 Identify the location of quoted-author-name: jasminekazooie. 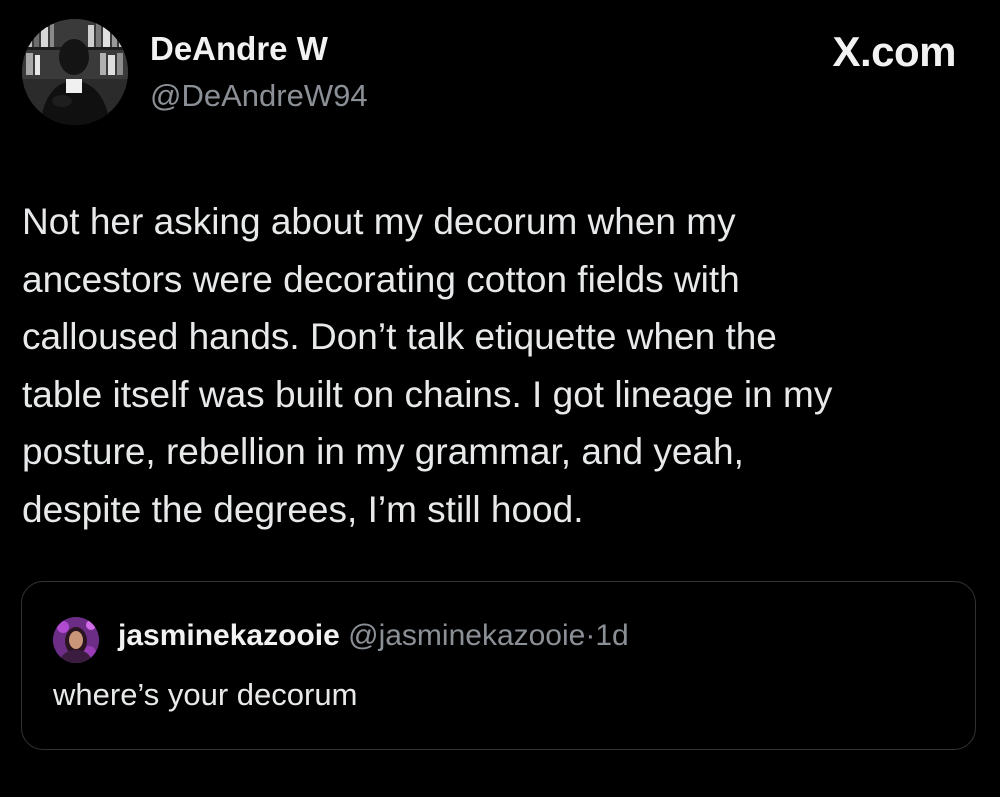
(229, 635).